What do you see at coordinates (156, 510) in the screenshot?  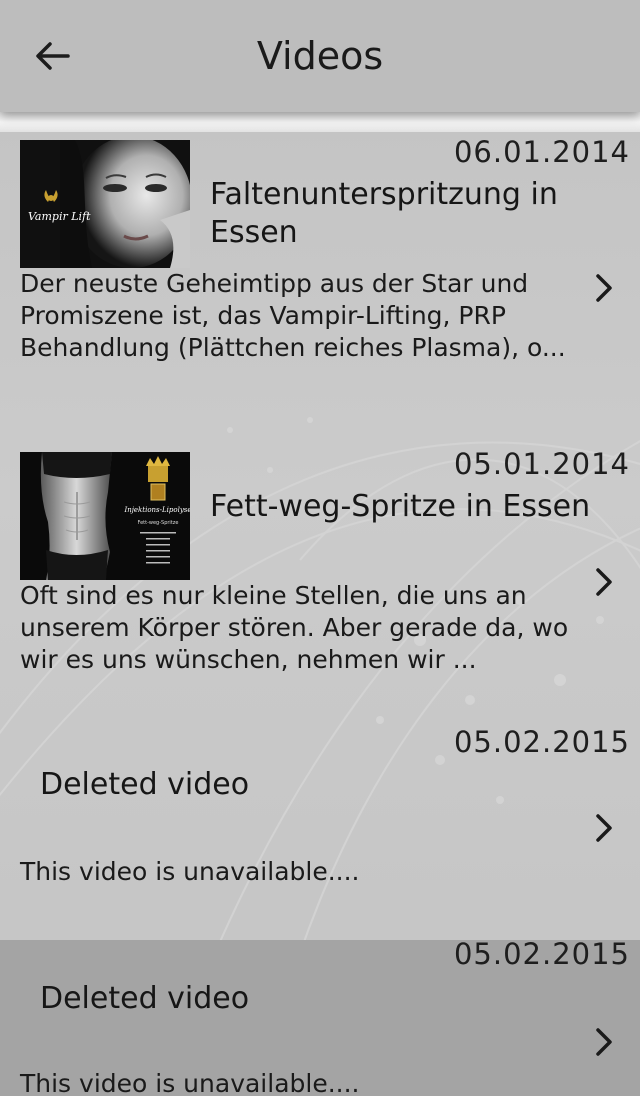 I see `thumbnail-caption: Injektions-Lipolyse` at bounding box center [156, 510].